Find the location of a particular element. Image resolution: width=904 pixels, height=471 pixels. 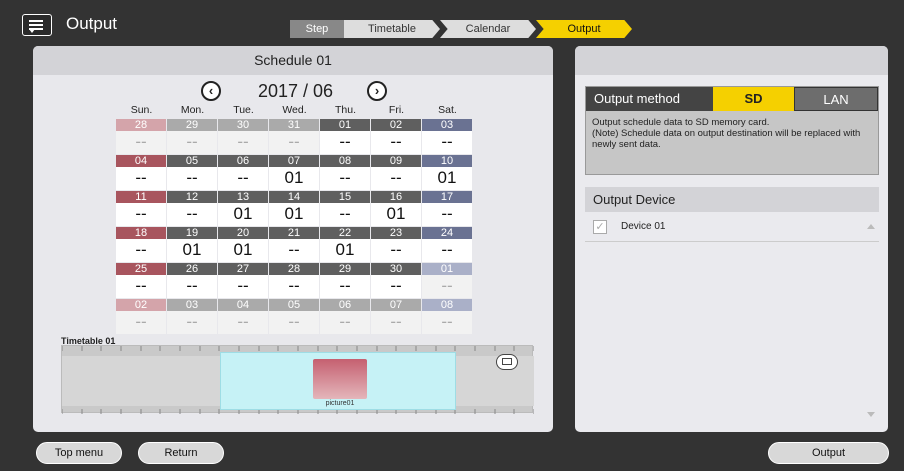

calendar-week: 11 -- 12 -- 13 01 14 01 15 -- 16 01 17 -- is located at coordinates (294, 208).